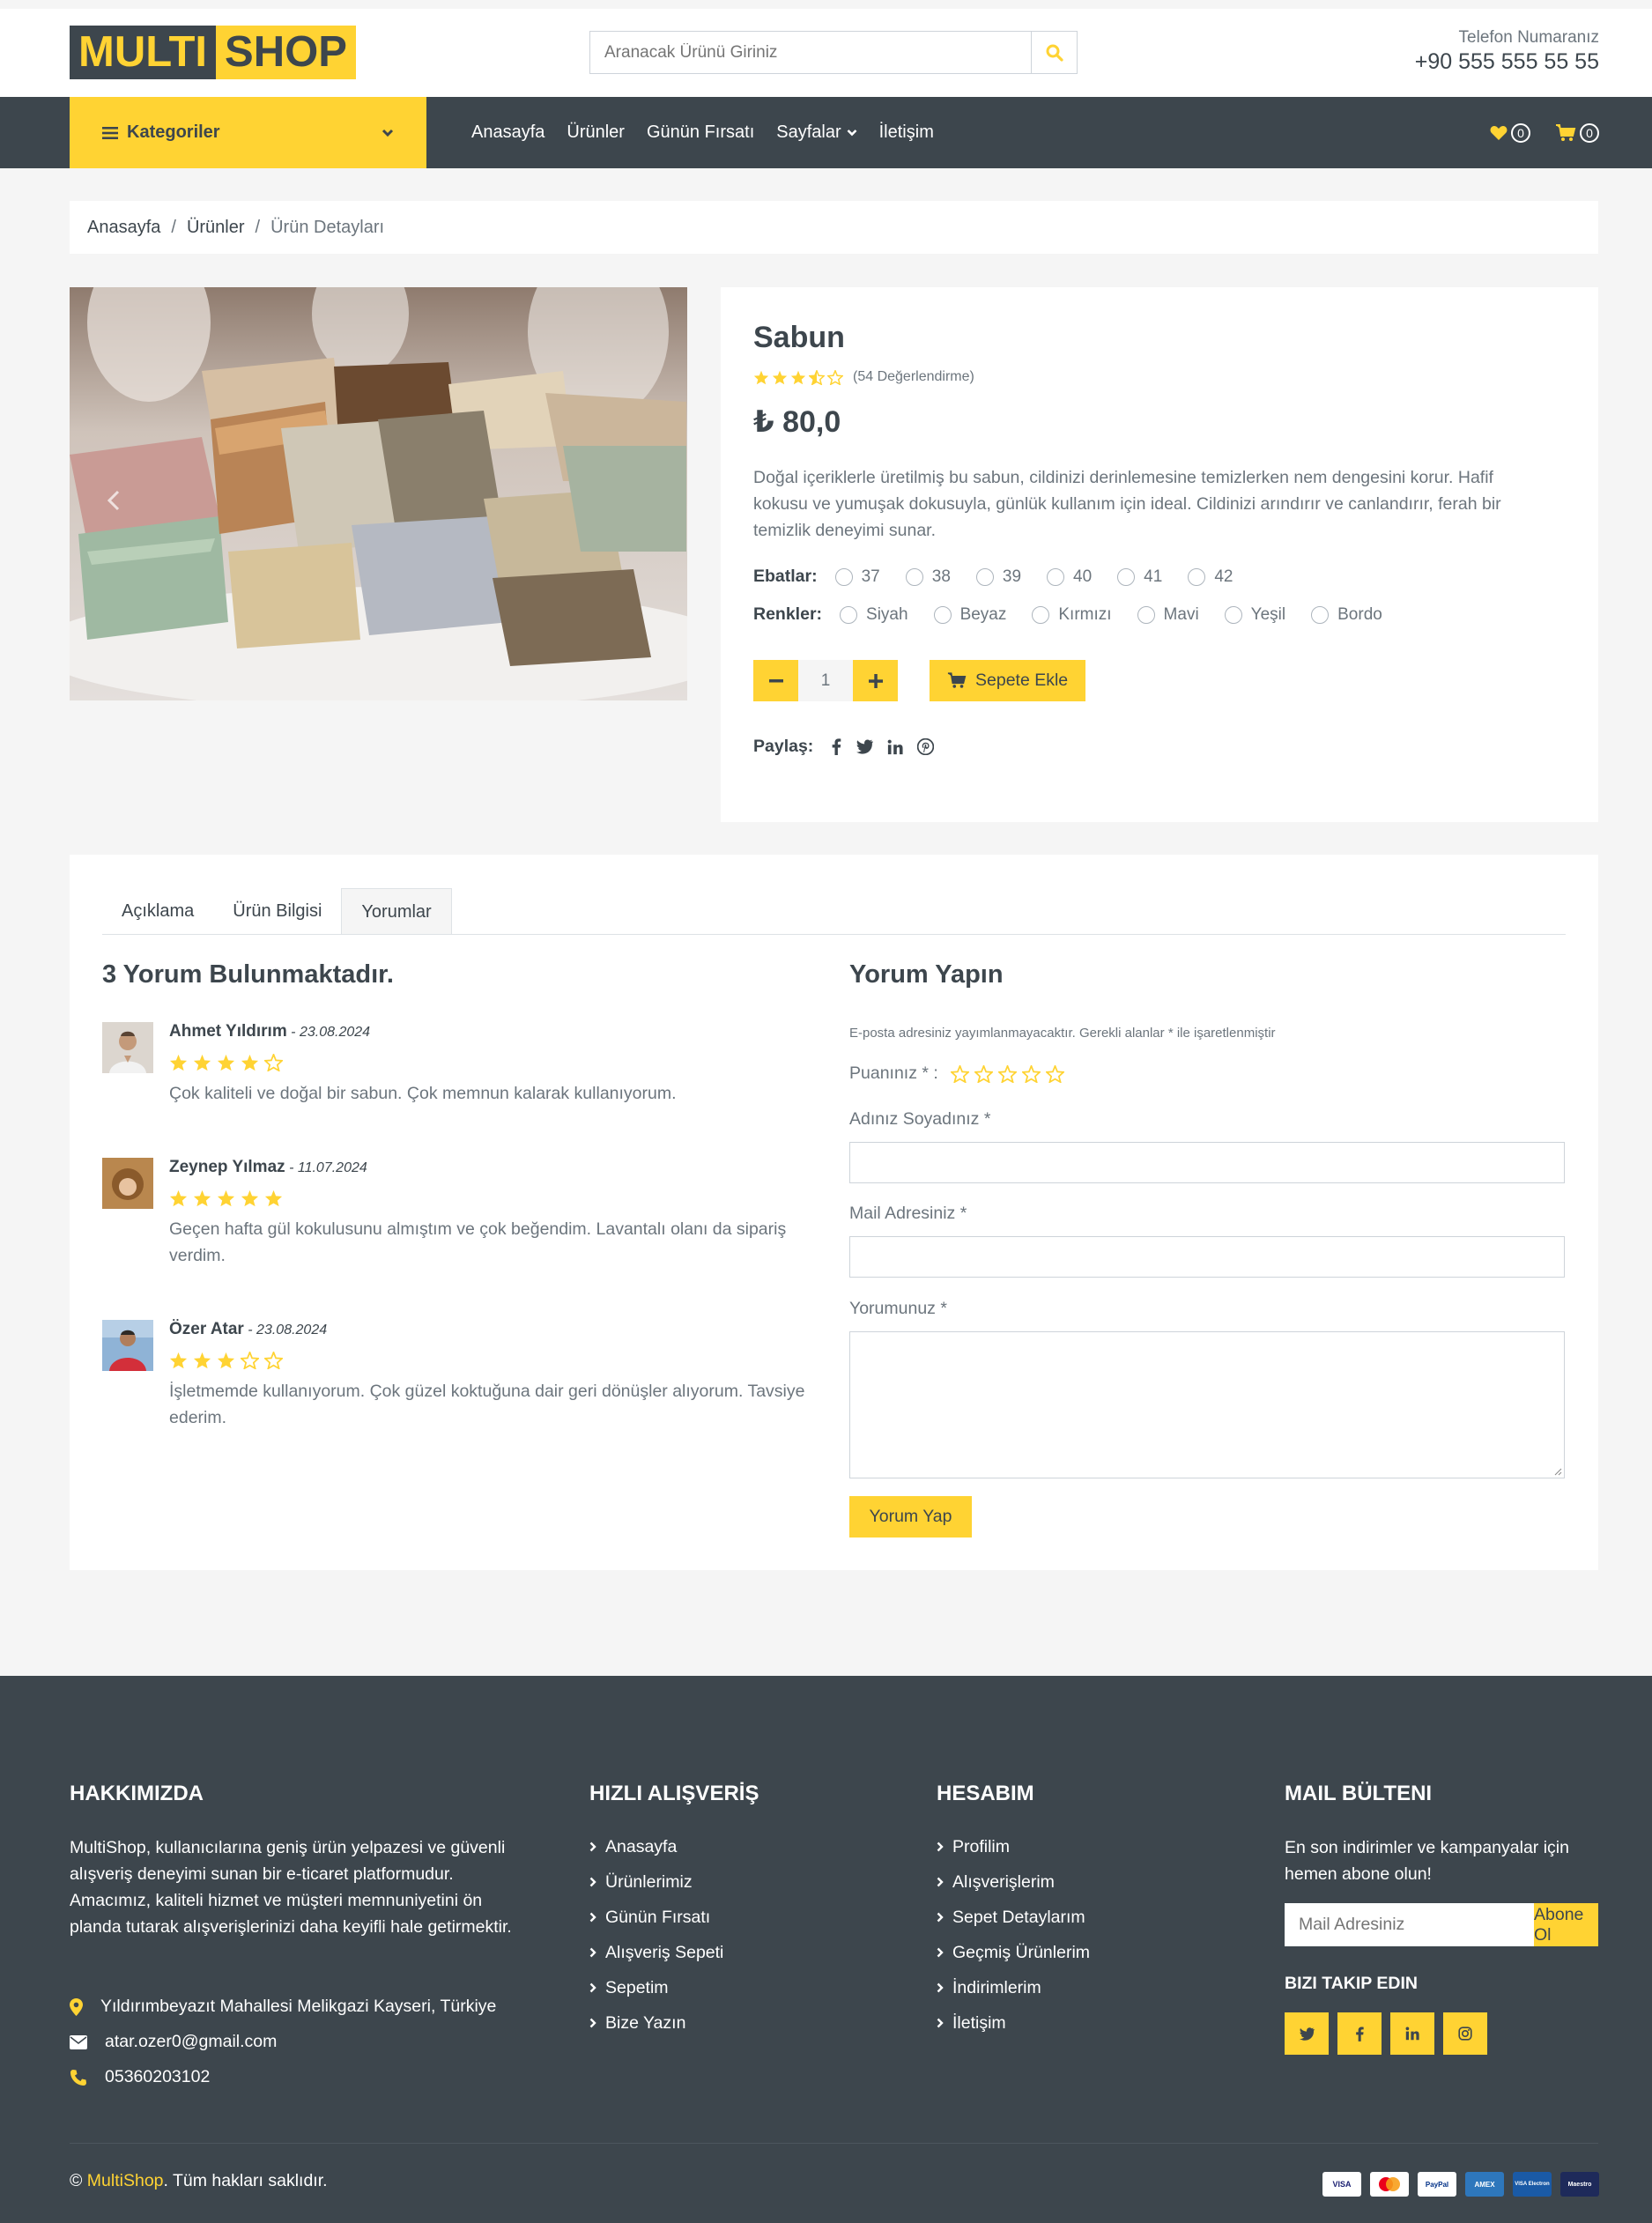  What do you see at coordinates (378, 493) in the screenshot?
I see `product-image-carousel` at bounding box center [378, 493].